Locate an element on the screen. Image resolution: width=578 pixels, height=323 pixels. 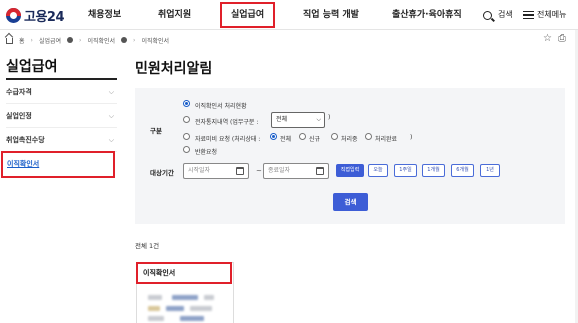
sidebar-item-reemployment-allowance: 취업촉진수당 ⌵ is located at coordinates (61, 140).